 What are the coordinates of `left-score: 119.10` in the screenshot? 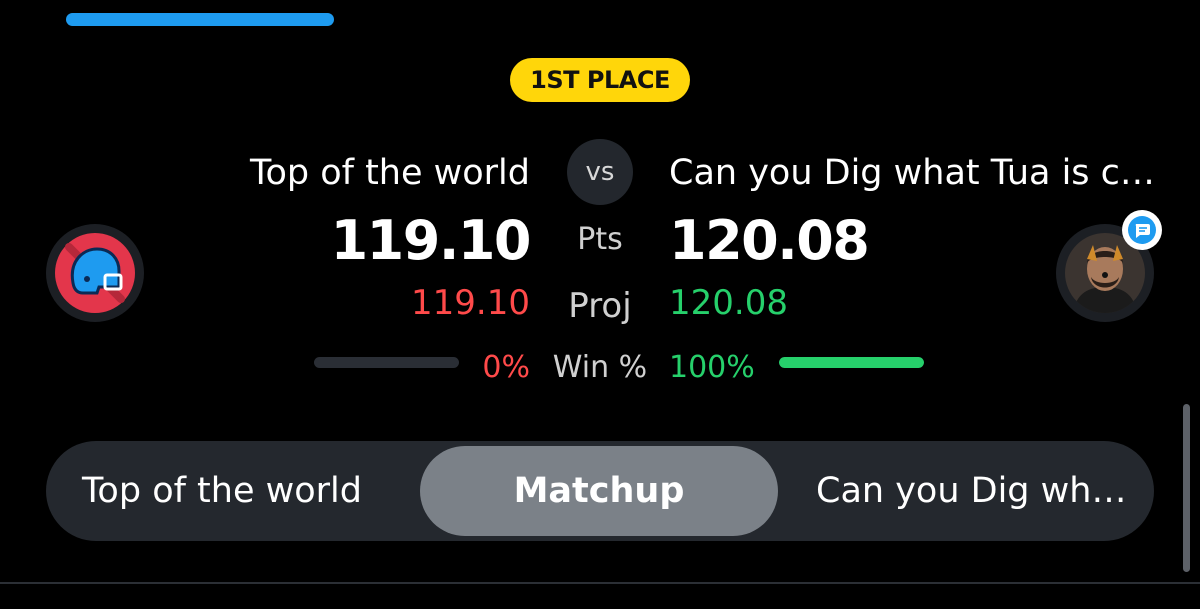 It's located at (431, 240).